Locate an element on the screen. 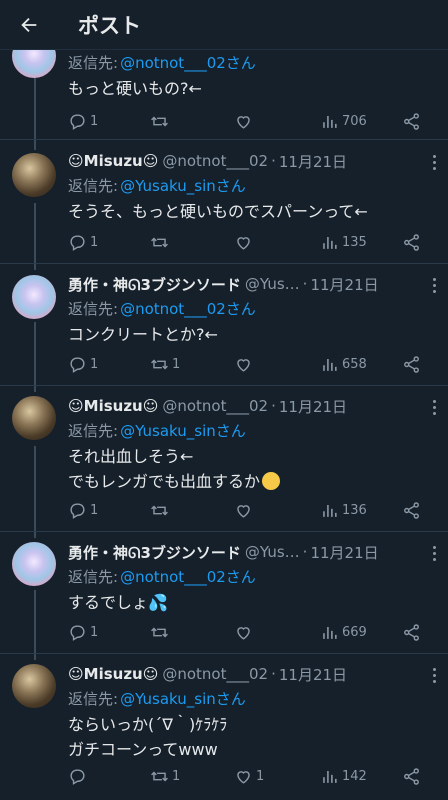 This screenshot has height=800, width=448. tweet-text: そうそ、もっと硬いものでスパーンって← is located at coordinates (218, 211).